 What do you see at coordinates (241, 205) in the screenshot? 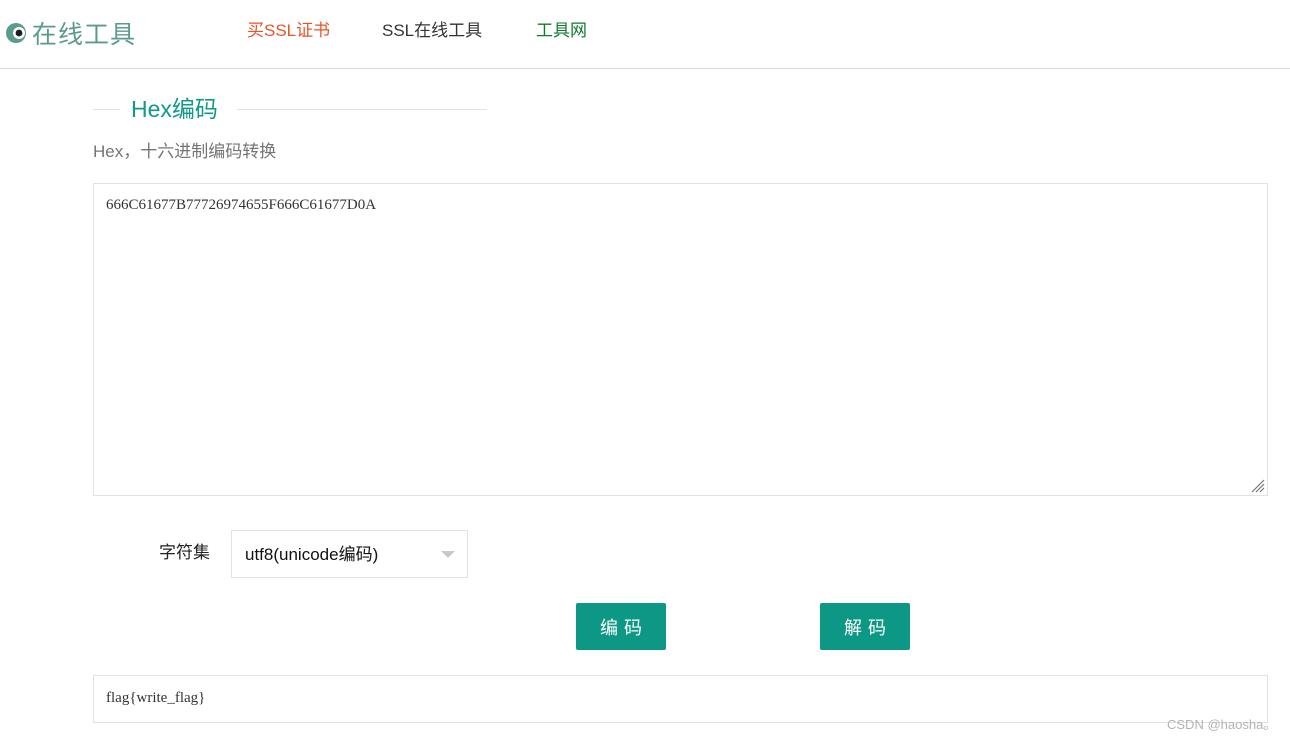
I see `hex-input-value: 666C61677B77726974655F666C61677D0A` at bounding box center [241, 205].